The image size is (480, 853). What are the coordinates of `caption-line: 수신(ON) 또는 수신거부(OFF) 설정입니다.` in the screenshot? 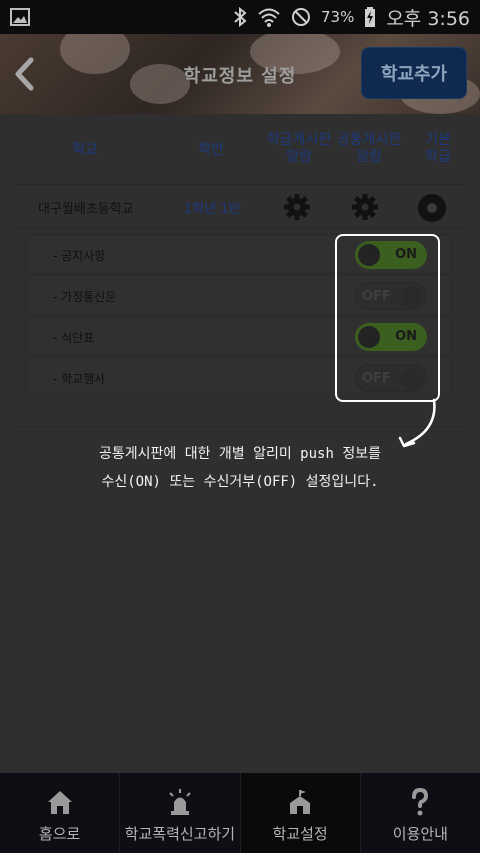 It's located at (240, 482).